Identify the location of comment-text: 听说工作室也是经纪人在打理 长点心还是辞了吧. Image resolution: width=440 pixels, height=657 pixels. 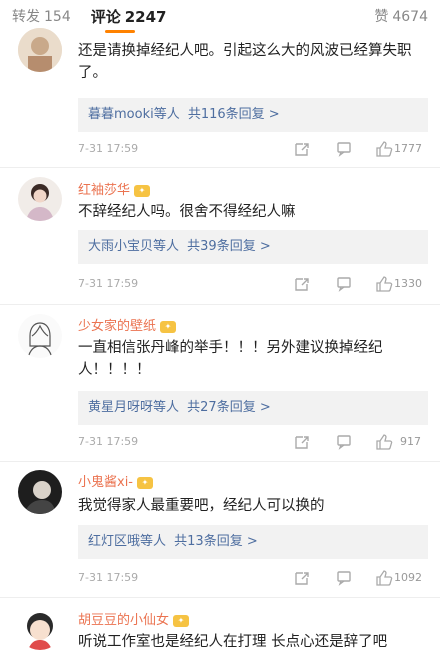
(233, 642).